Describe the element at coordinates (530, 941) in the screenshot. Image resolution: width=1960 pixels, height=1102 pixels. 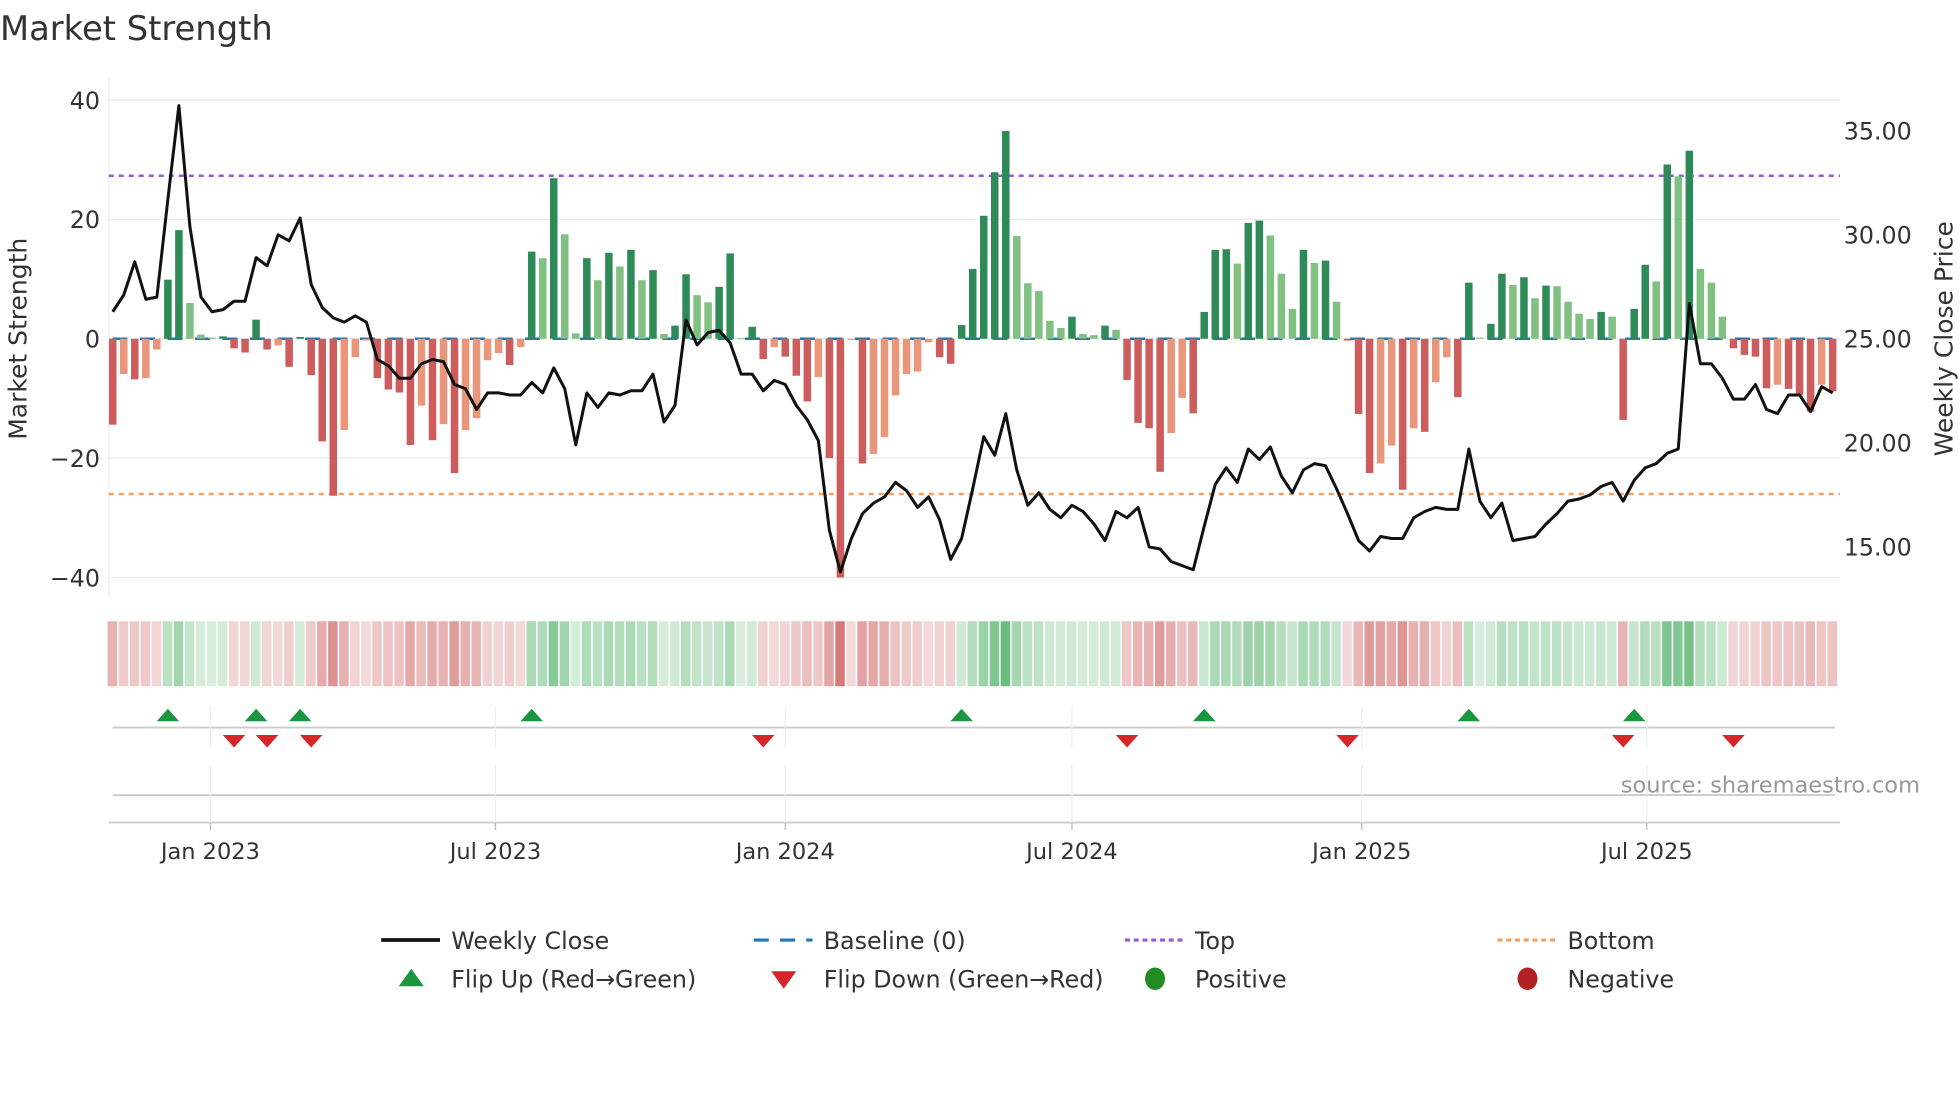
I see `legend-weekly-close-label: Weekly Close` at that location.